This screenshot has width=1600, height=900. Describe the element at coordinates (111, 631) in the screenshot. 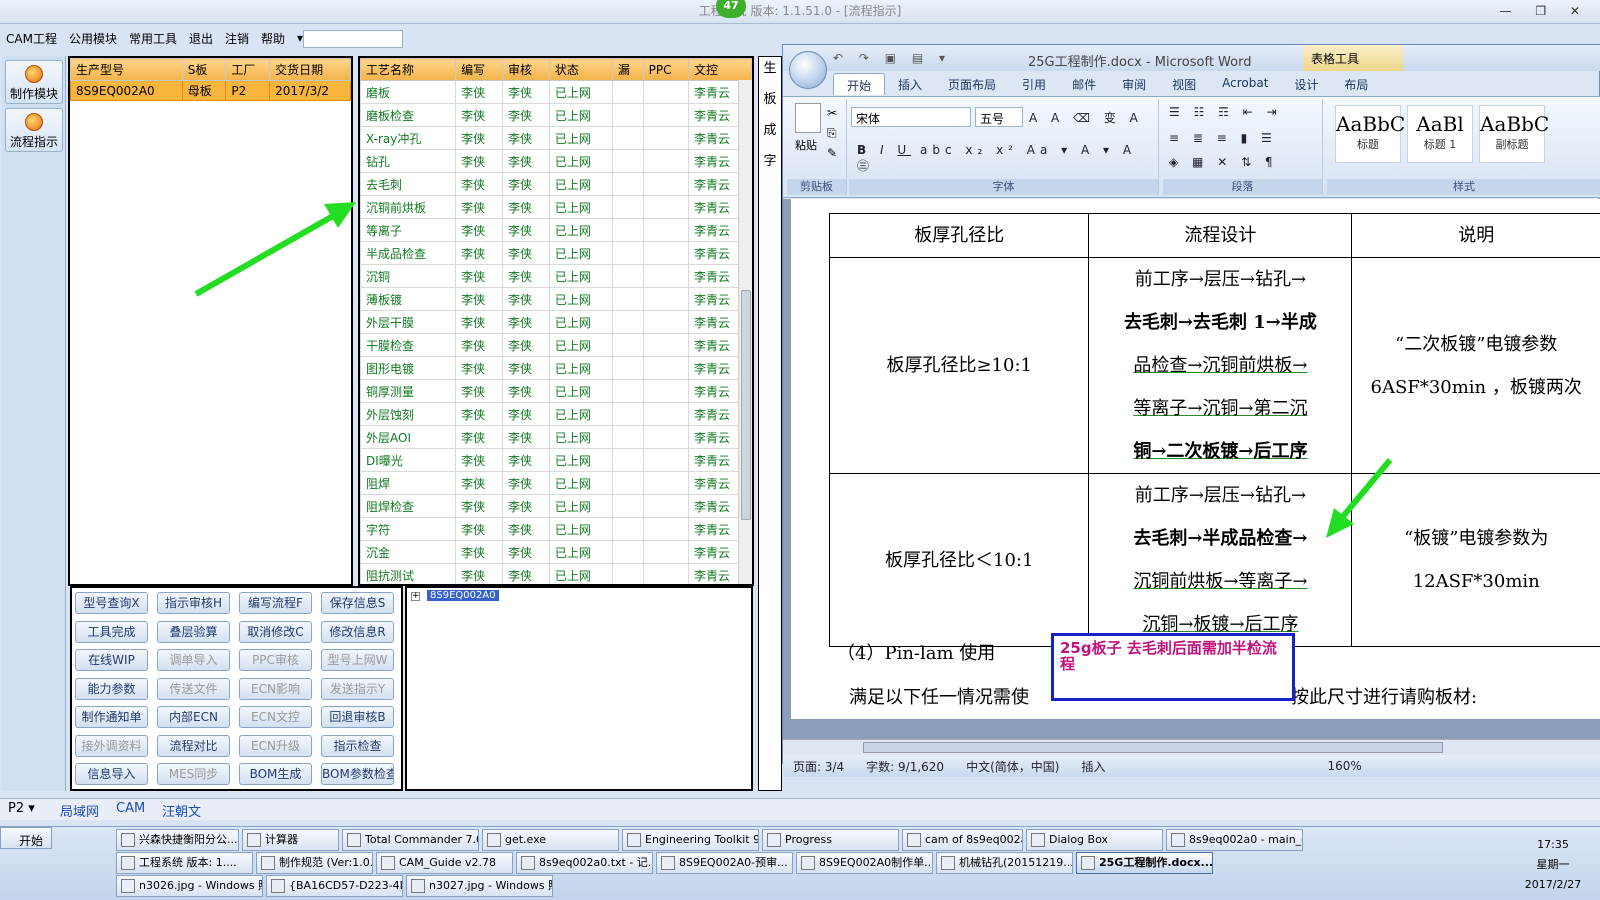

I see `action-button: 工具完成` at that location.